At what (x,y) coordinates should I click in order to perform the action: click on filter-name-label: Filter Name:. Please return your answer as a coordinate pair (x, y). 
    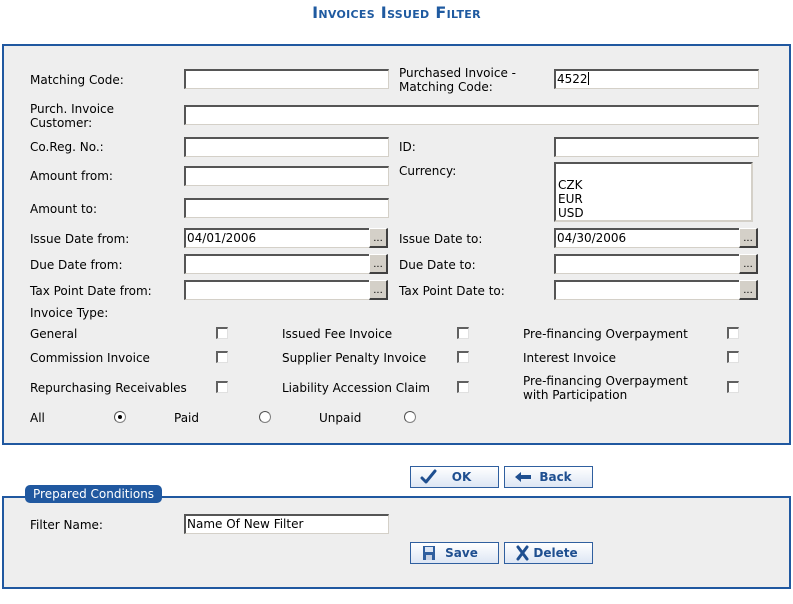
    Looking at the image, I should click on (66, 525).